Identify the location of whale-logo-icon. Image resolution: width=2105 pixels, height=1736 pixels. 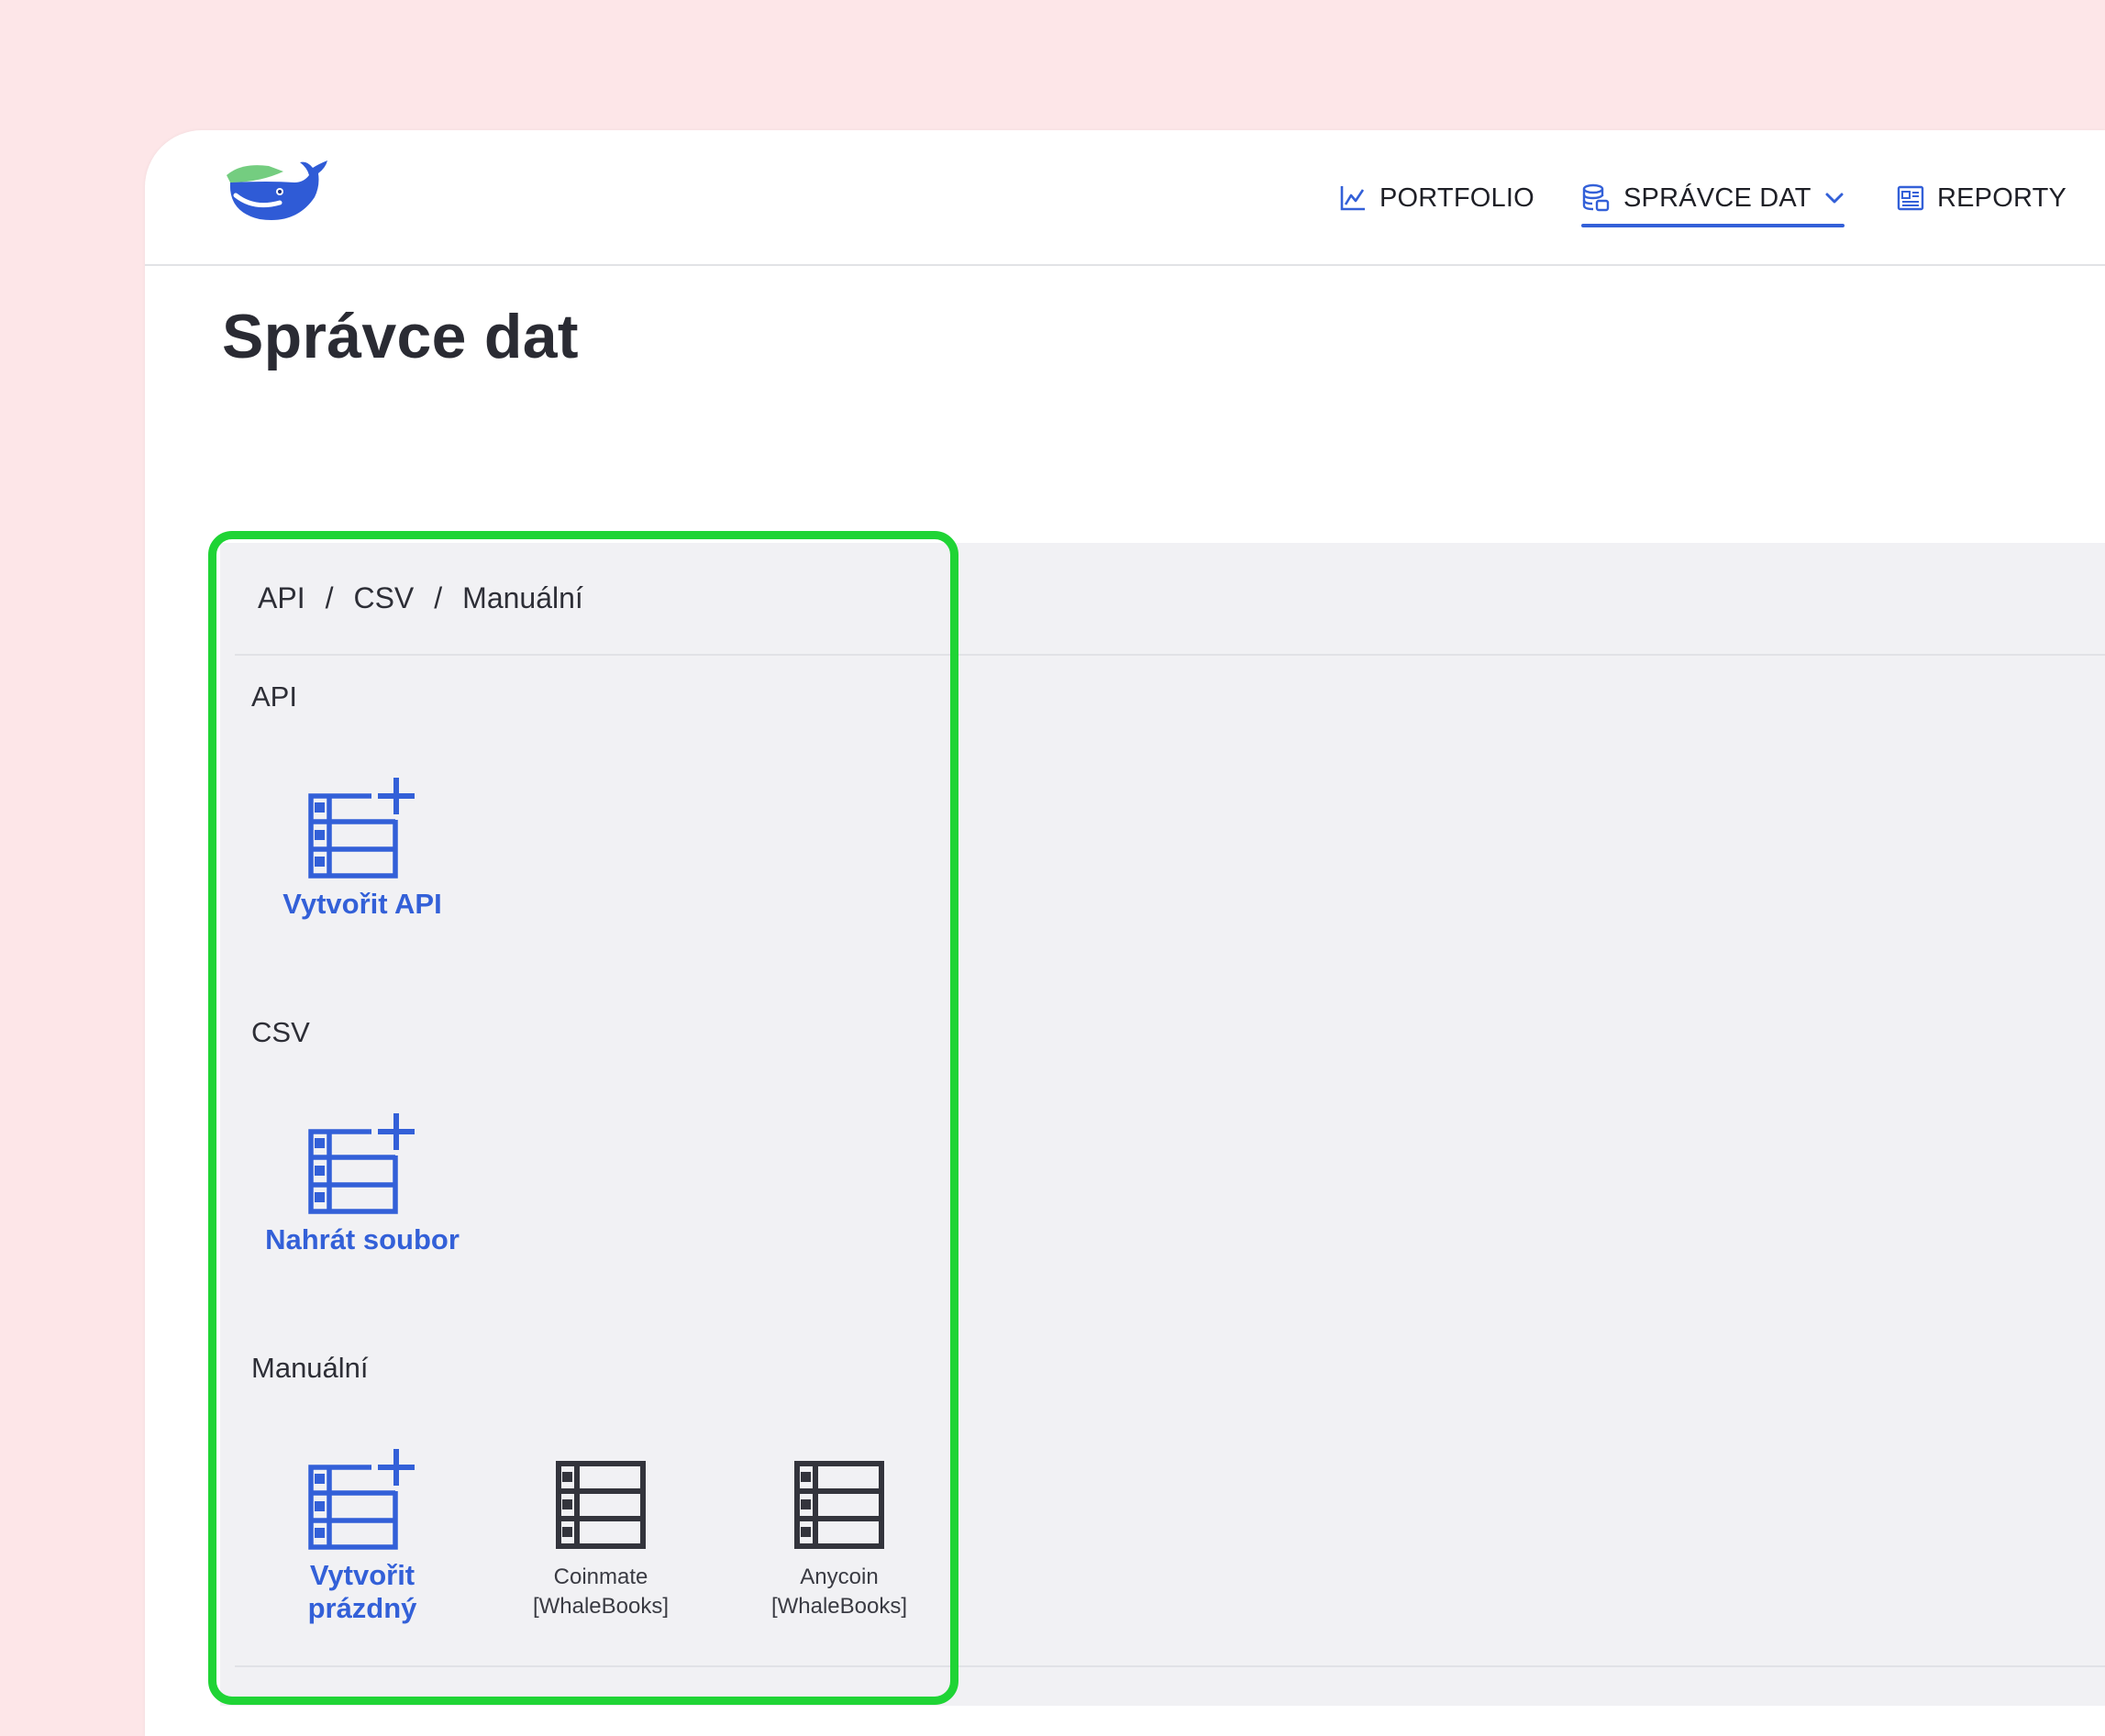
(276, 191).